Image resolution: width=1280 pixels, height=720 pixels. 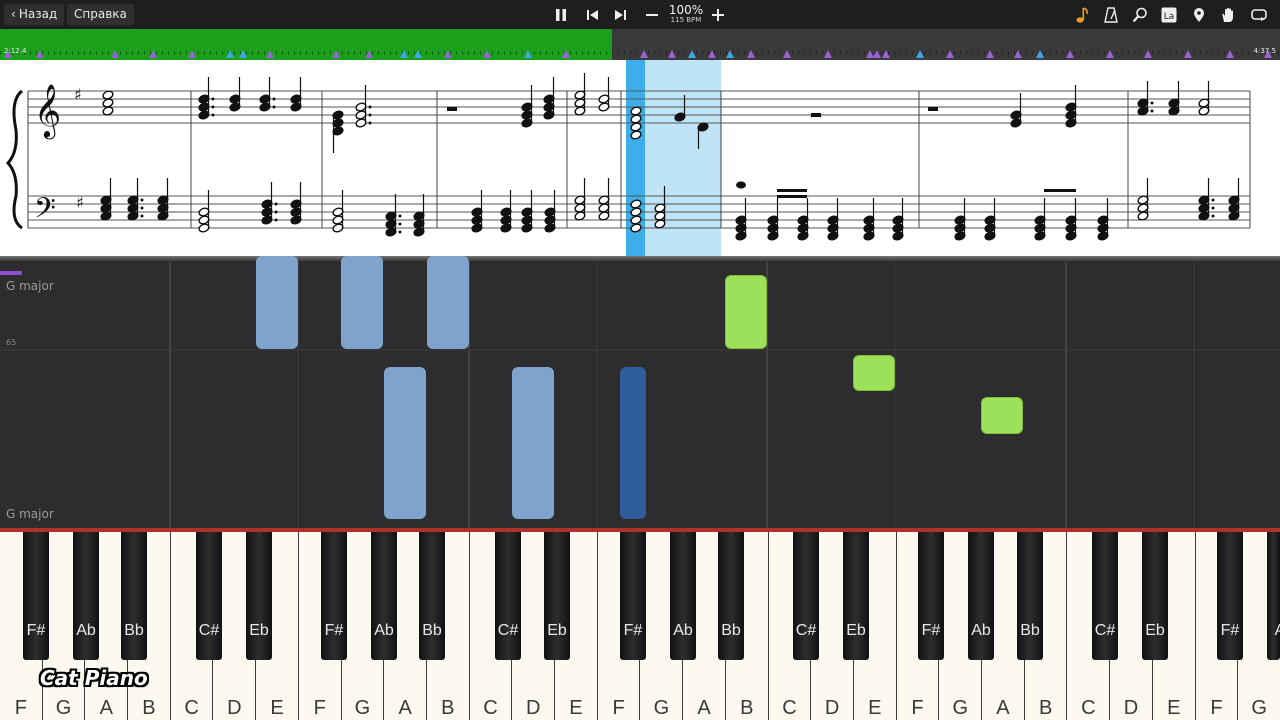 What do you see at coordinates (1169, 15) in the screenshot?
I see `note-labels-icon: La` at bounding box center [1169, 15].